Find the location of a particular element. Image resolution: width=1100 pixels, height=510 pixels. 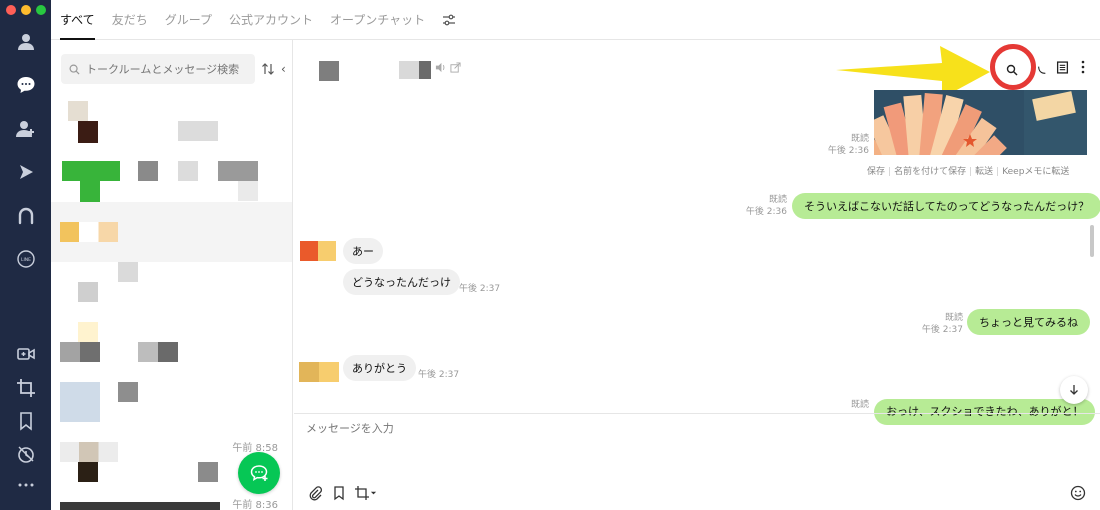

square-app-icon is located at coordinates (26, 216).